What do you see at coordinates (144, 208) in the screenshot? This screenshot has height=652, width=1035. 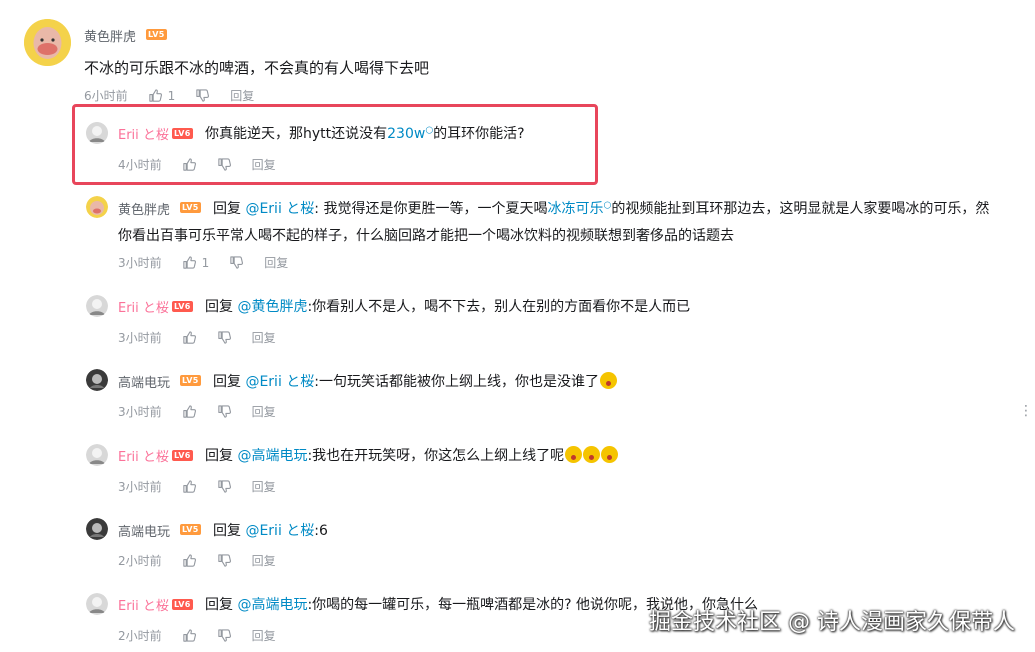 I see `reply-author: 黄色胖虎` at bounding box center [144, 208].